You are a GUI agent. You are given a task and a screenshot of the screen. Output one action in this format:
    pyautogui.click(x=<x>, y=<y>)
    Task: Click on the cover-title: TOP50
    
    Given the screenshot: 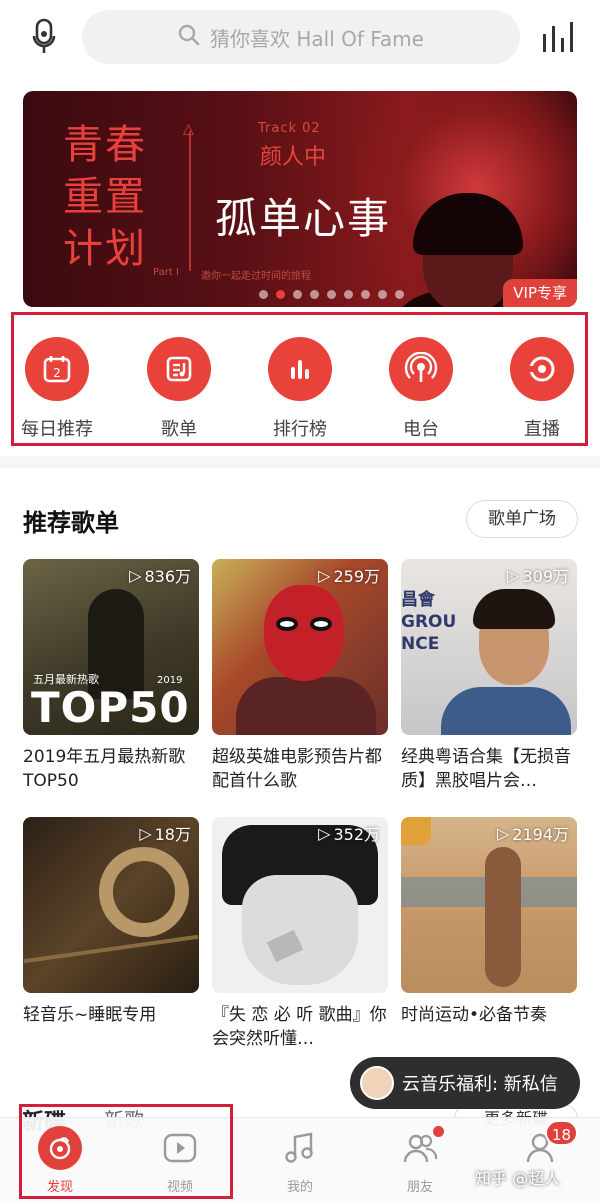 What is the action you would take?
    pyautogui.click(x=110, y=707)
    